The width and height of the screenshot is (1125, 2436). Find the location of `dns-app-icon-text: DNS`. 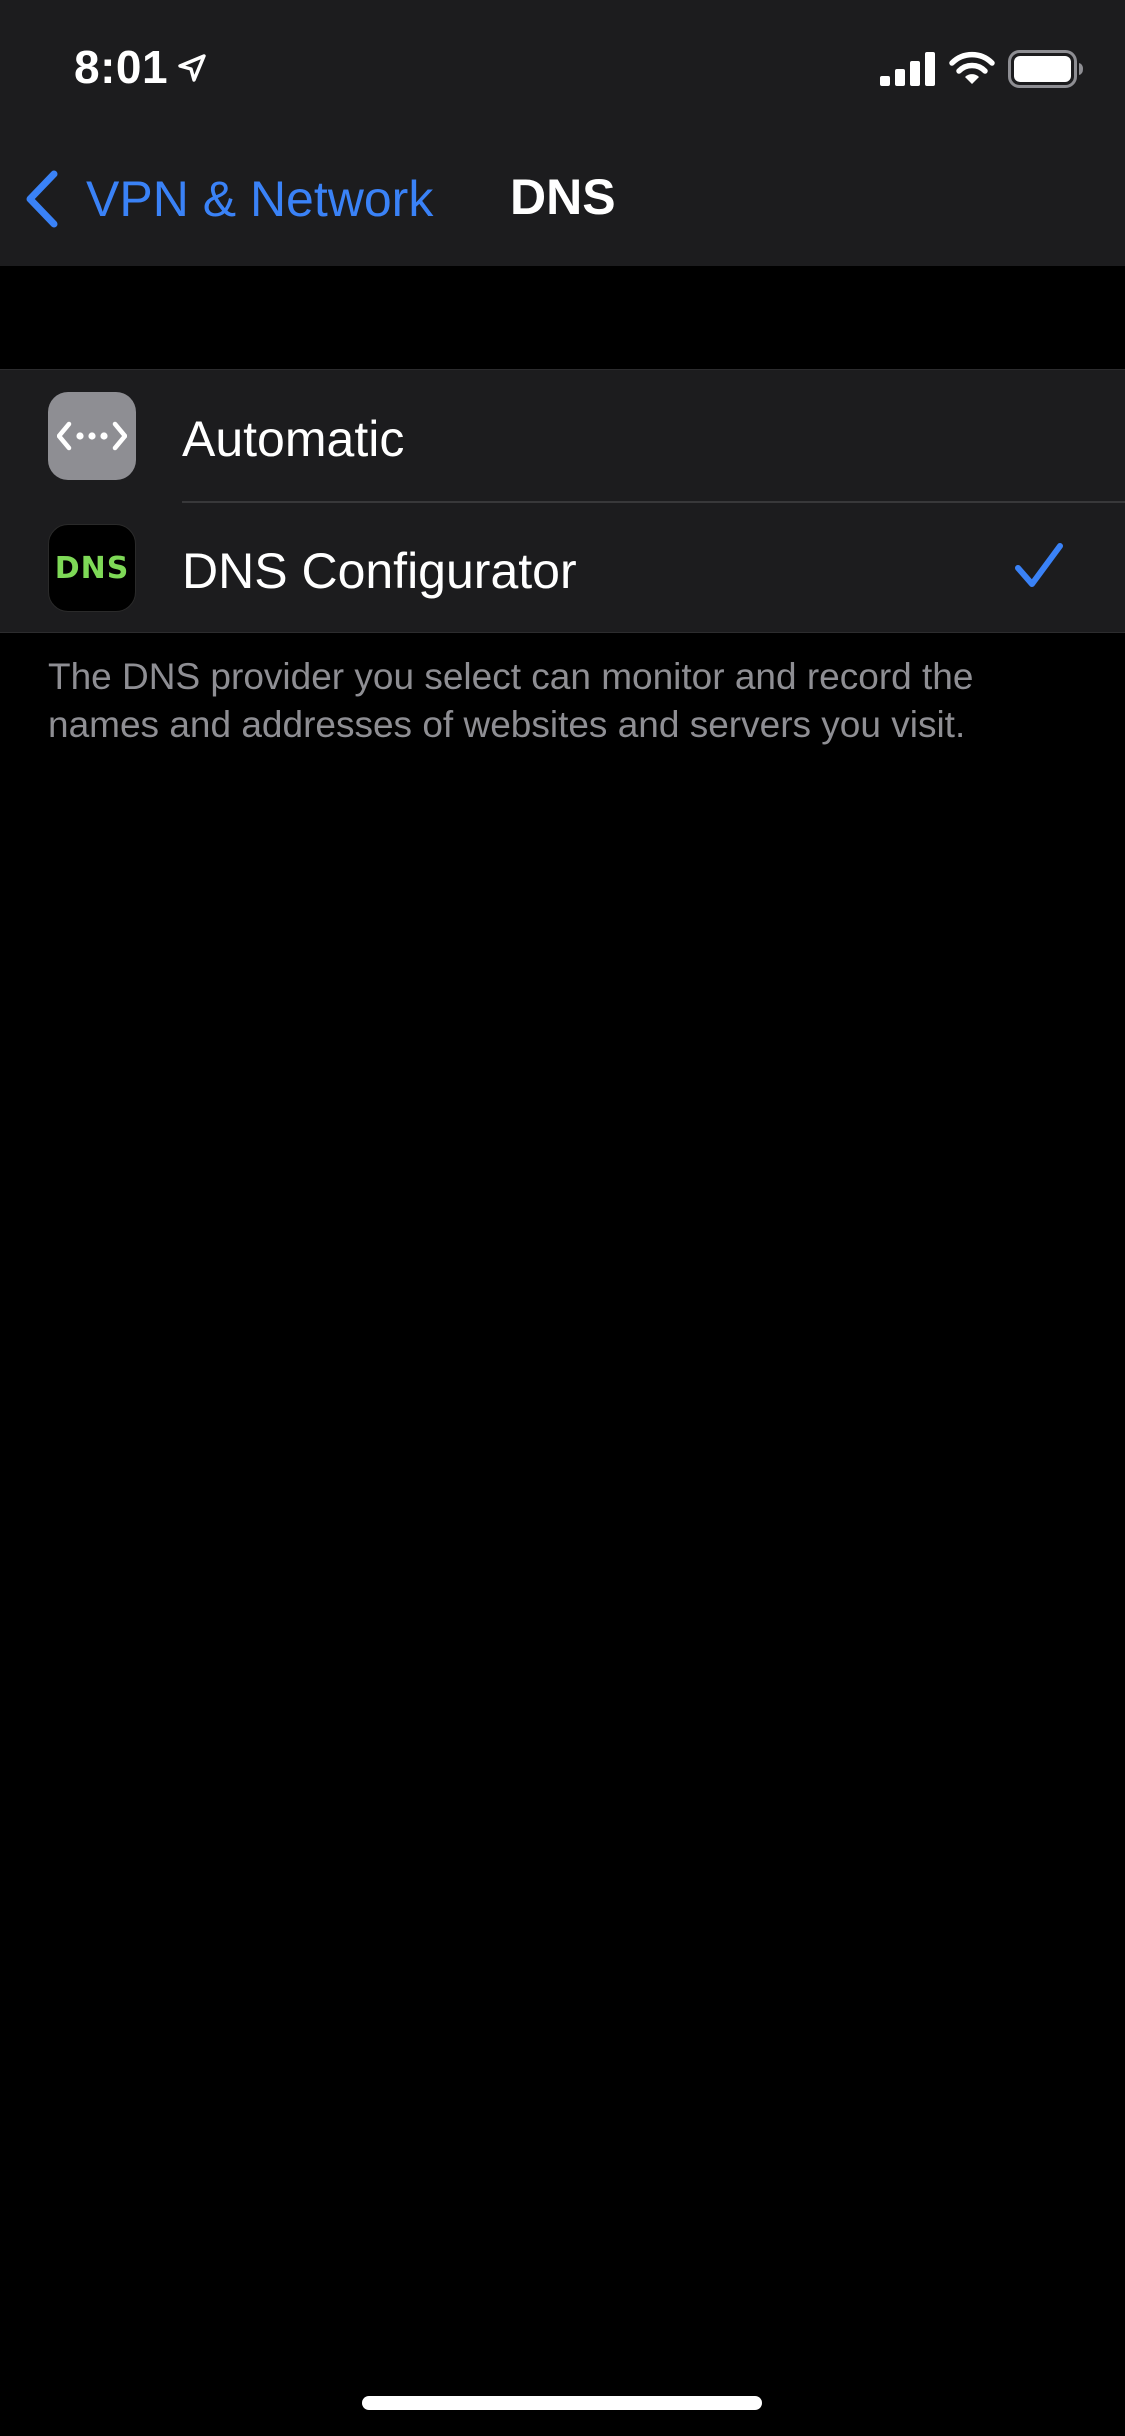

dns-app-icon-text: DNS is located at coordinates (92, 568).